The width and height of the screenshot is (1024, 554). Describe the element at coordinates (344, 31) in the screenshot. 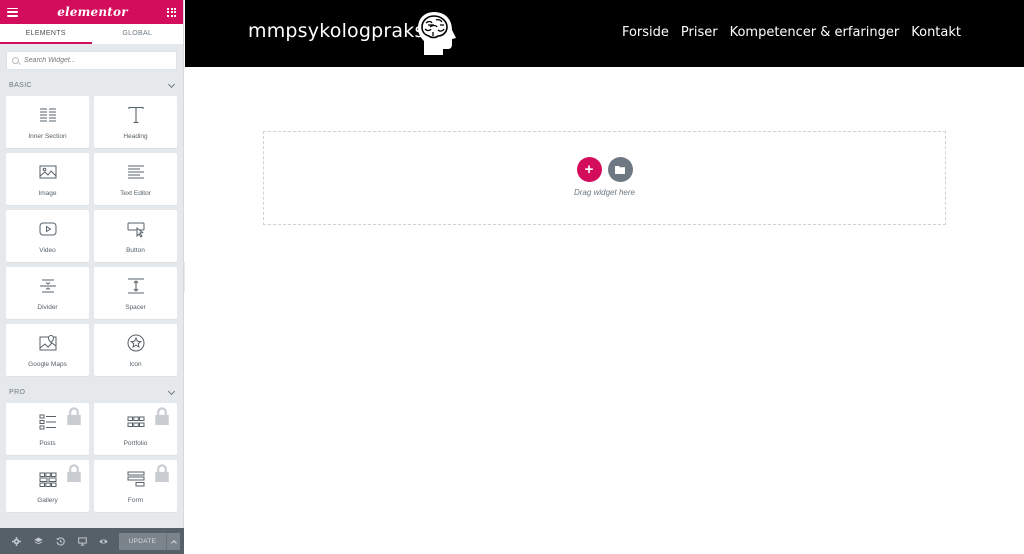

I see `site-title: mmpsykologpraksis` at that location.